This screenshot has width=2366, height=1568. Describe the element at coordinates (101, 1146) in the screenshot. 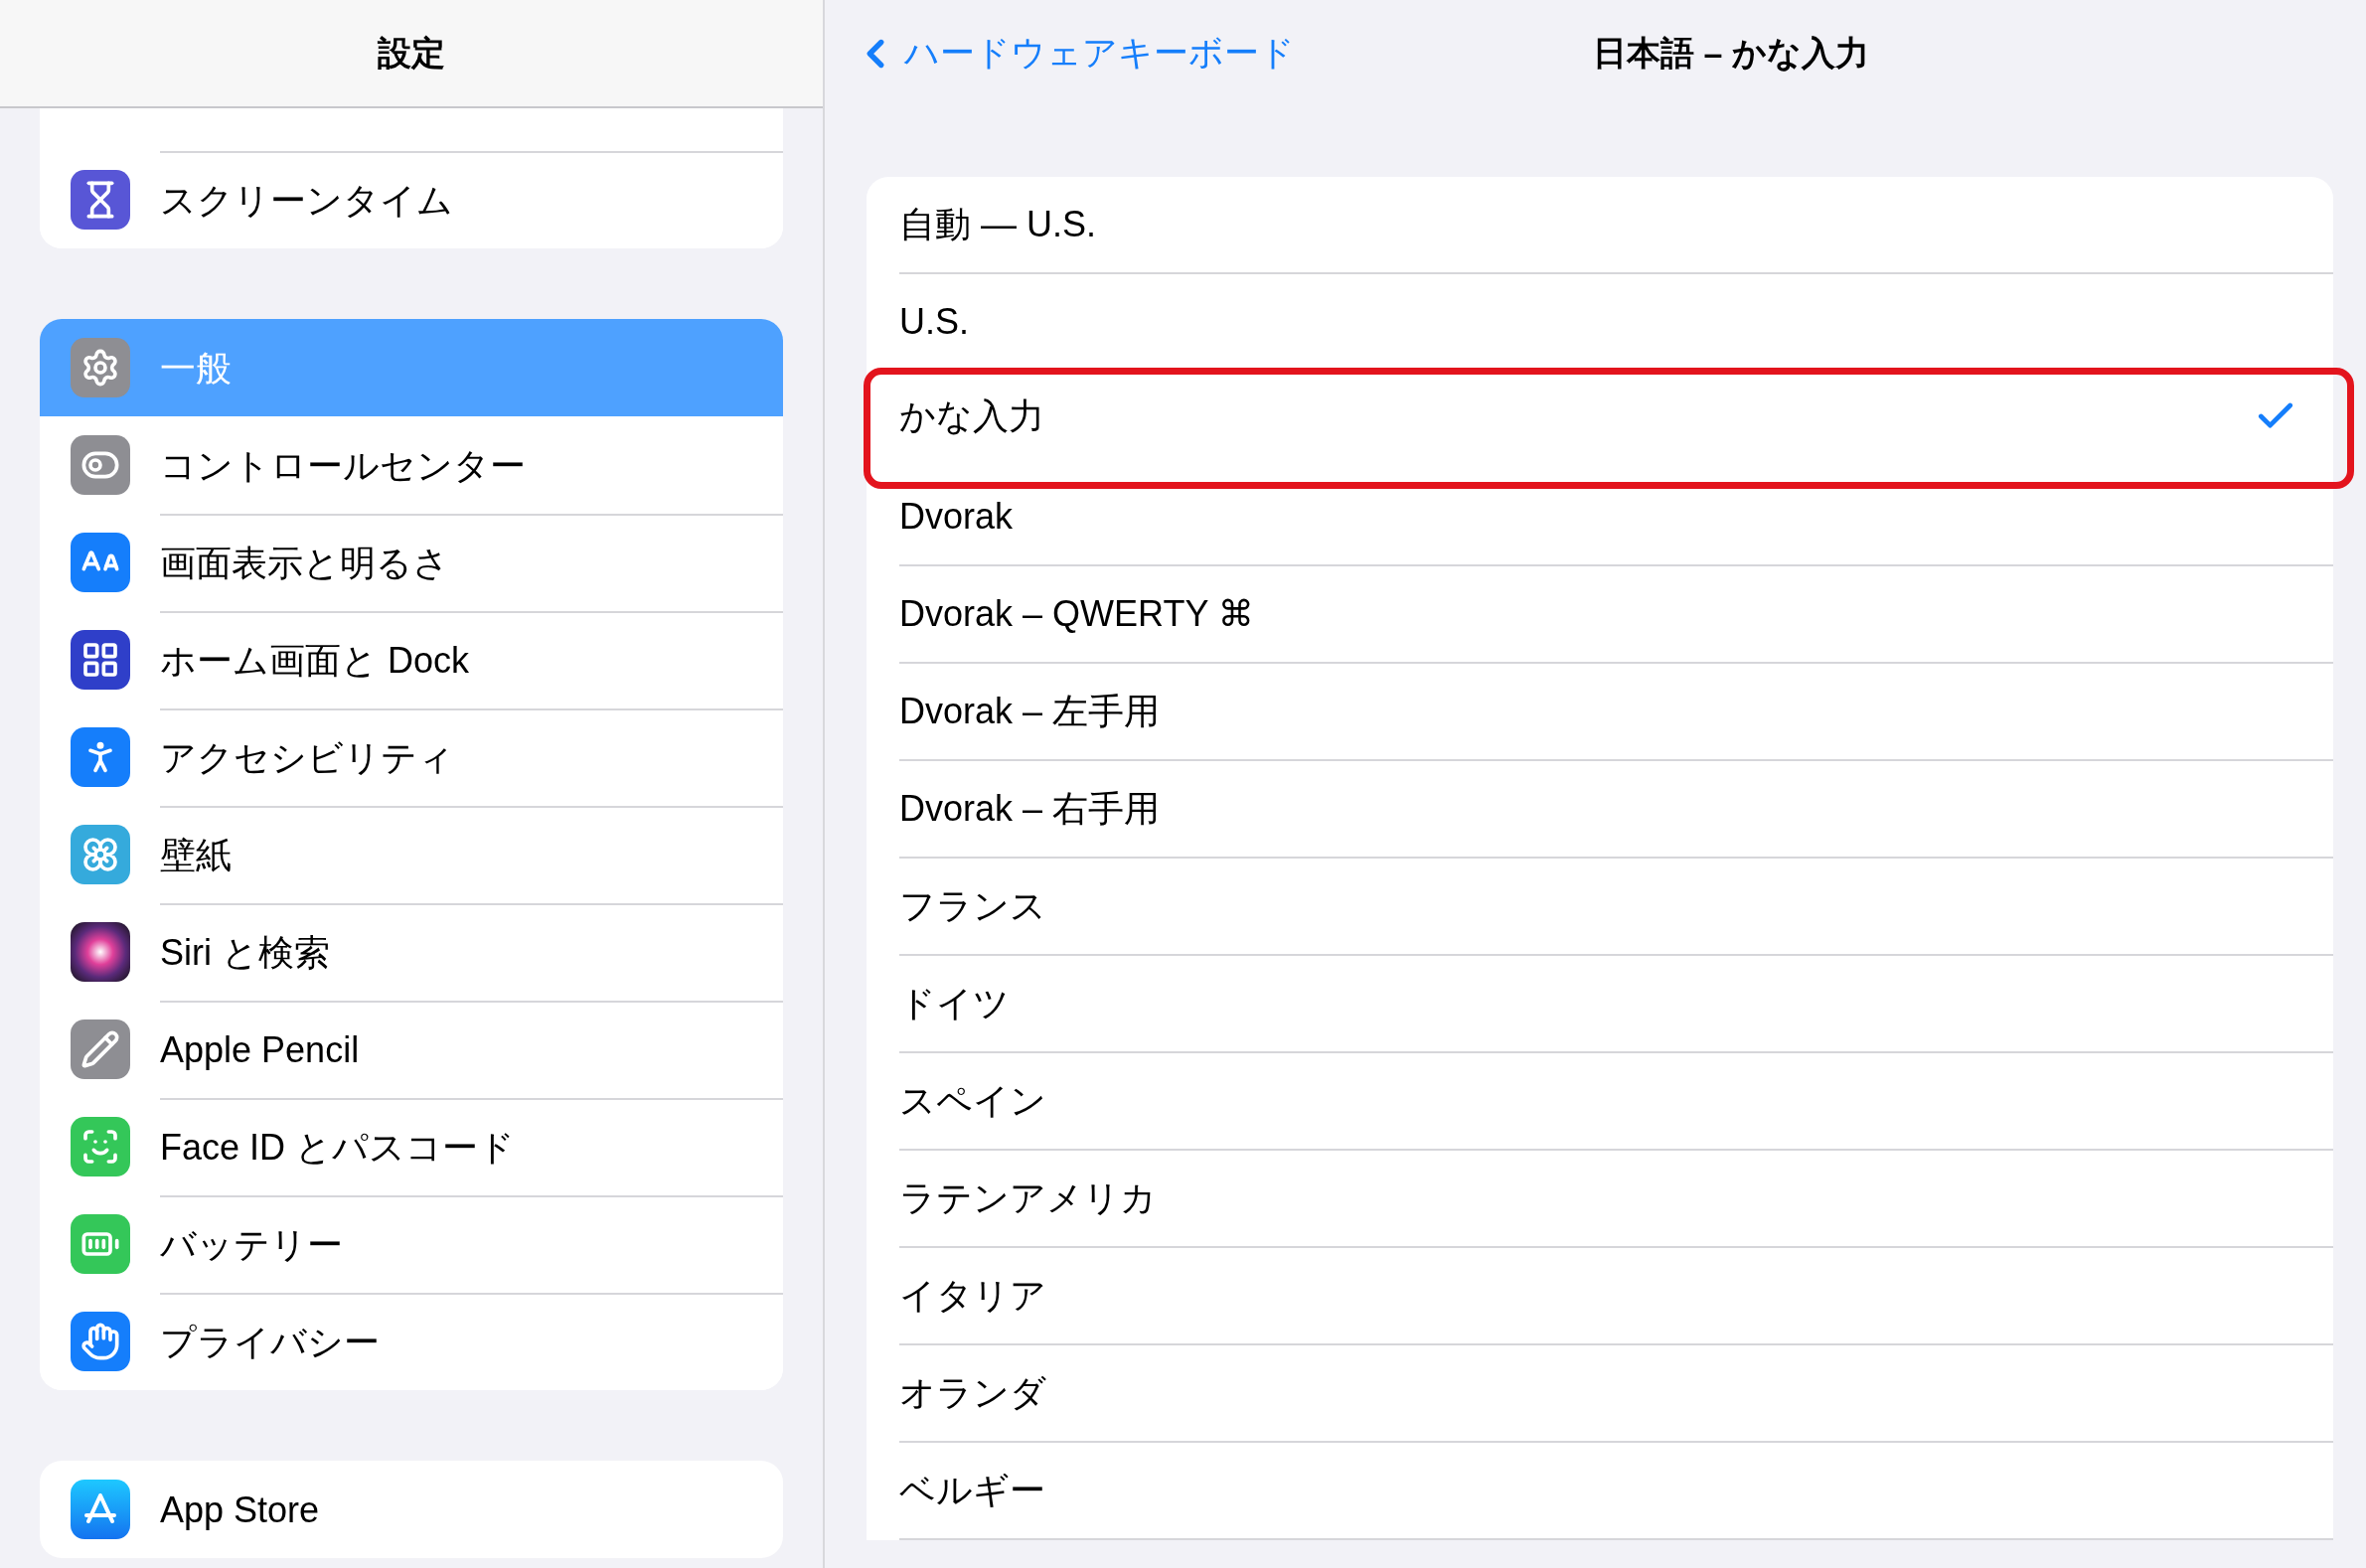

I see `face-scan-icon` at that location.